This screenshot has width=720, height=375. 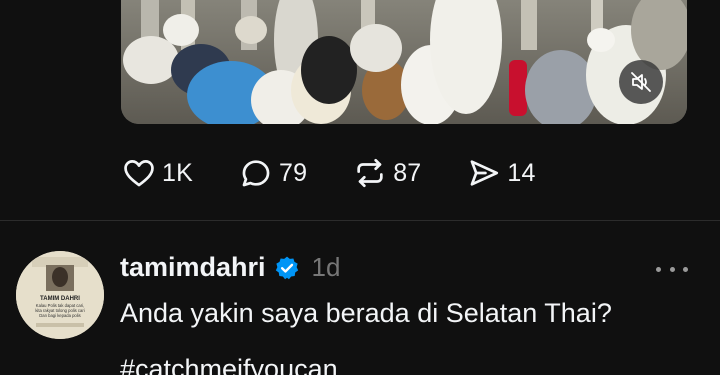 I want to click on send-icon, so click(x=484, y=173).